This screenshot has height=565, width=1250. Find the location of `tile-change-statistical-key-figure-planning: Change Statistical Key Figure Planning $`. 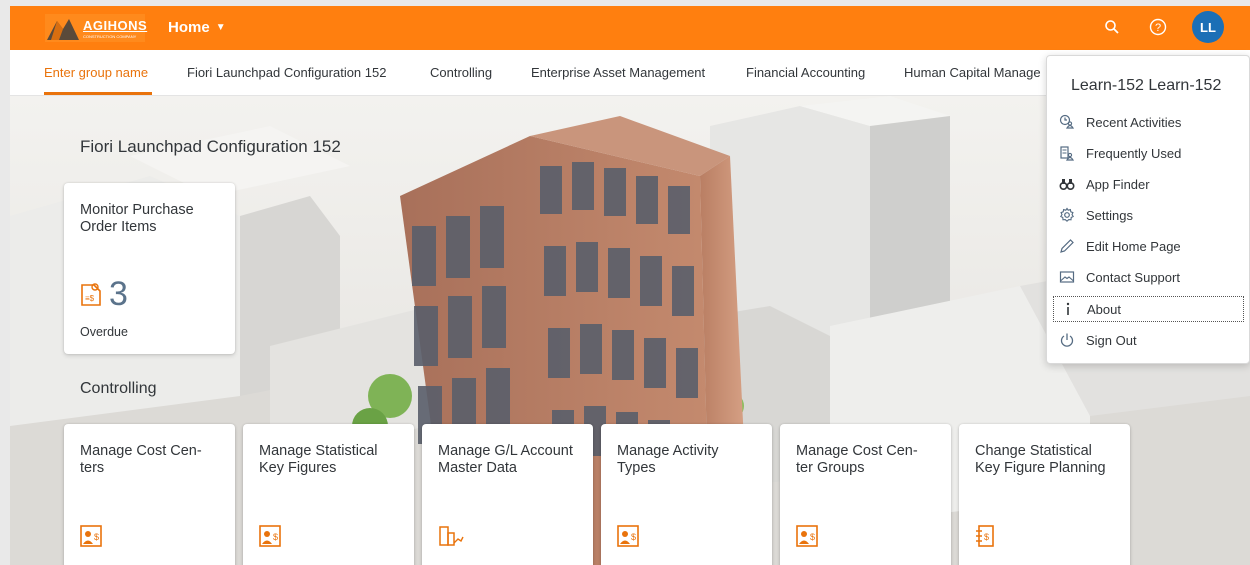

tile-change-statistical-key-figure-planning: Change Statistical Key Figure Planning $ is located at coordinates (1044, 494).